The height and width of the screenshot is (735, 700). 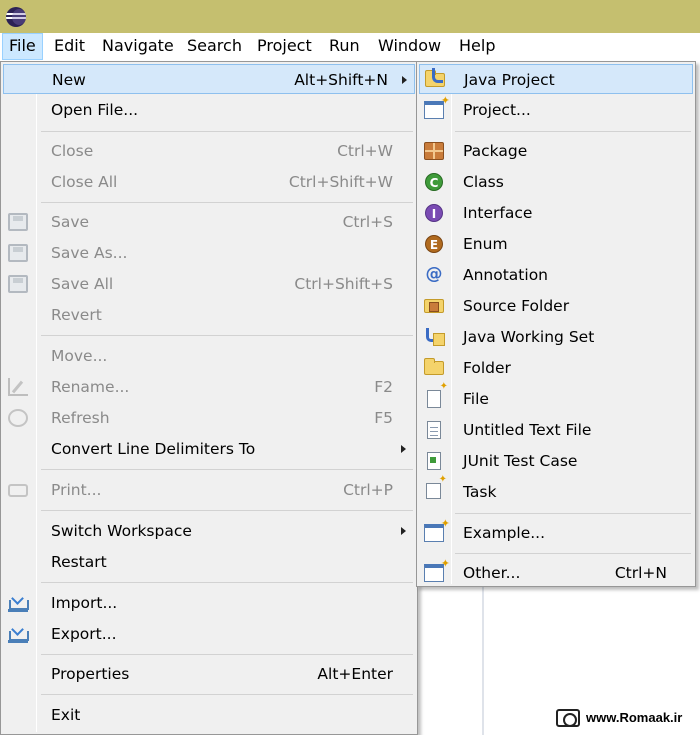 I want to click on menu-item-shortcut: Ctrl+P, so click(x=368, y=490).